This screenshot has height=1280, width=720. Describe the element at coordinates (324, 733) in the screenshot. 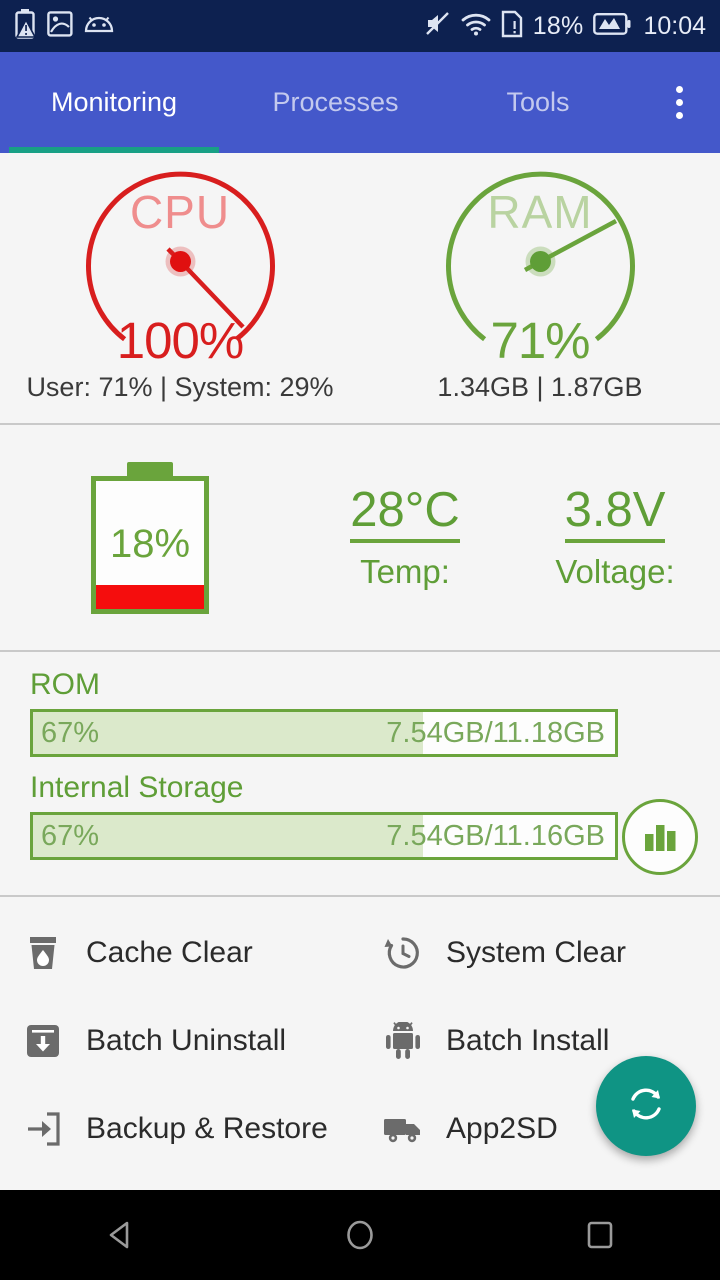

I see `rom-progress-bar: 67% 7.54GB/11.18GB` at that location.